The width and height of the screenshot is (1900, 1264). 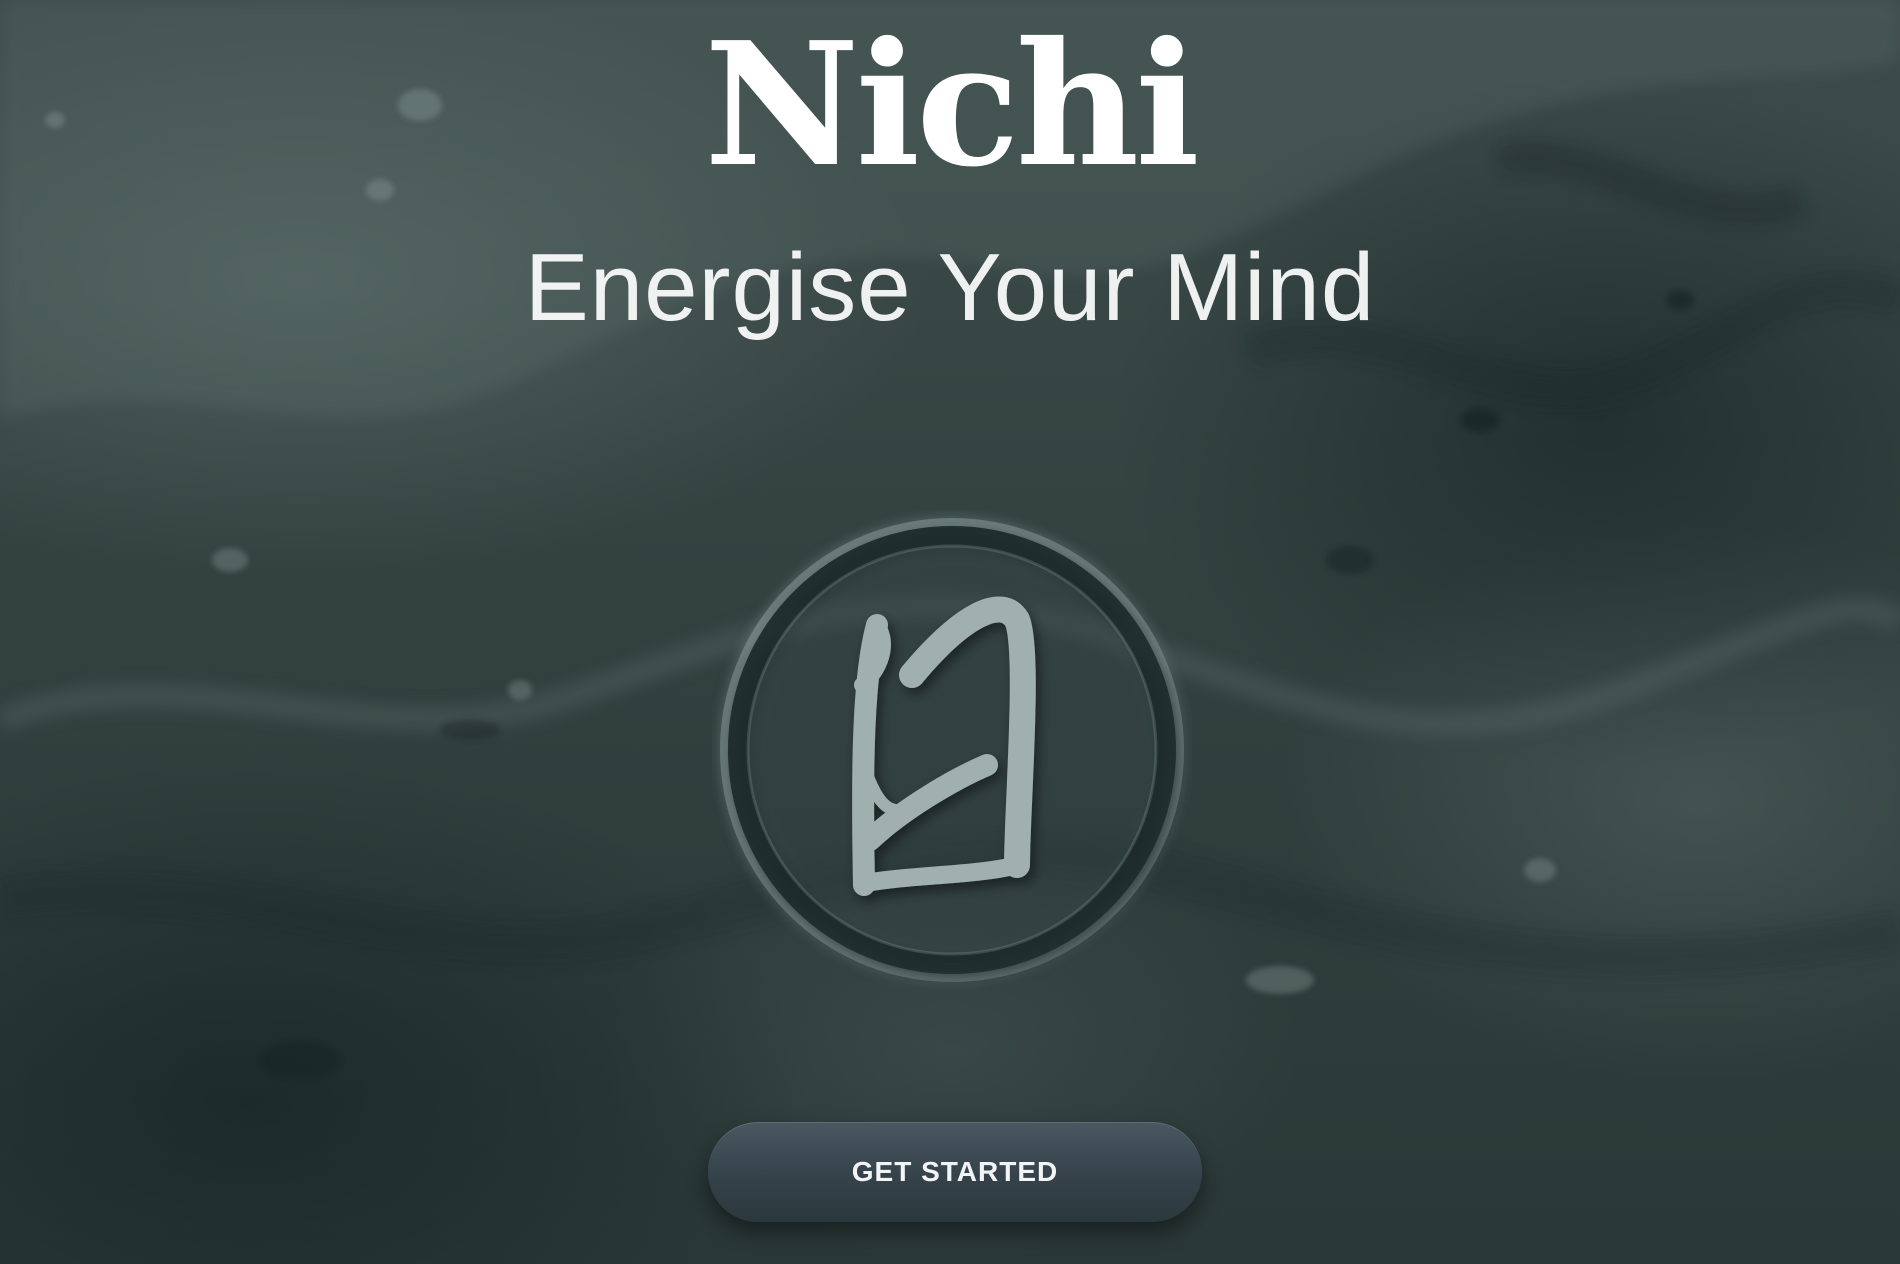 What do you see at coordinates (950, 287) in the screenshot?
I see `app-tagline: Energise Your Mind` at bounding box center [950, 287].